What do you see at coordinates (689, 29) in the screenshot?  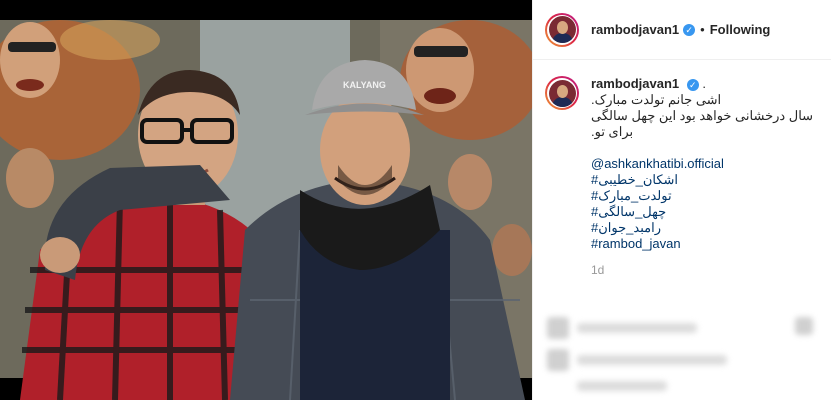 I see `verified-badge-icon: ✓` at bounding box center [689, 29].